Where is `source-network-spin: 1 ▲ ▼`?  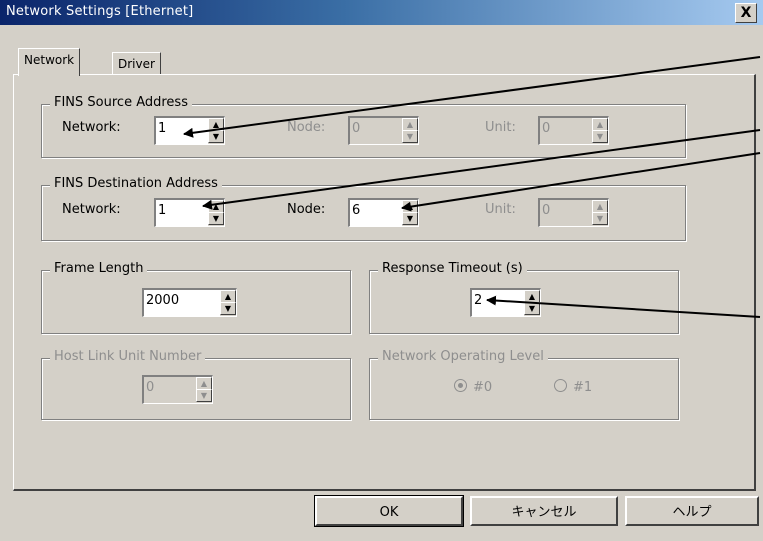 source-network-spin: 1 ▲ ▼ is located at coordinates (189, 130).